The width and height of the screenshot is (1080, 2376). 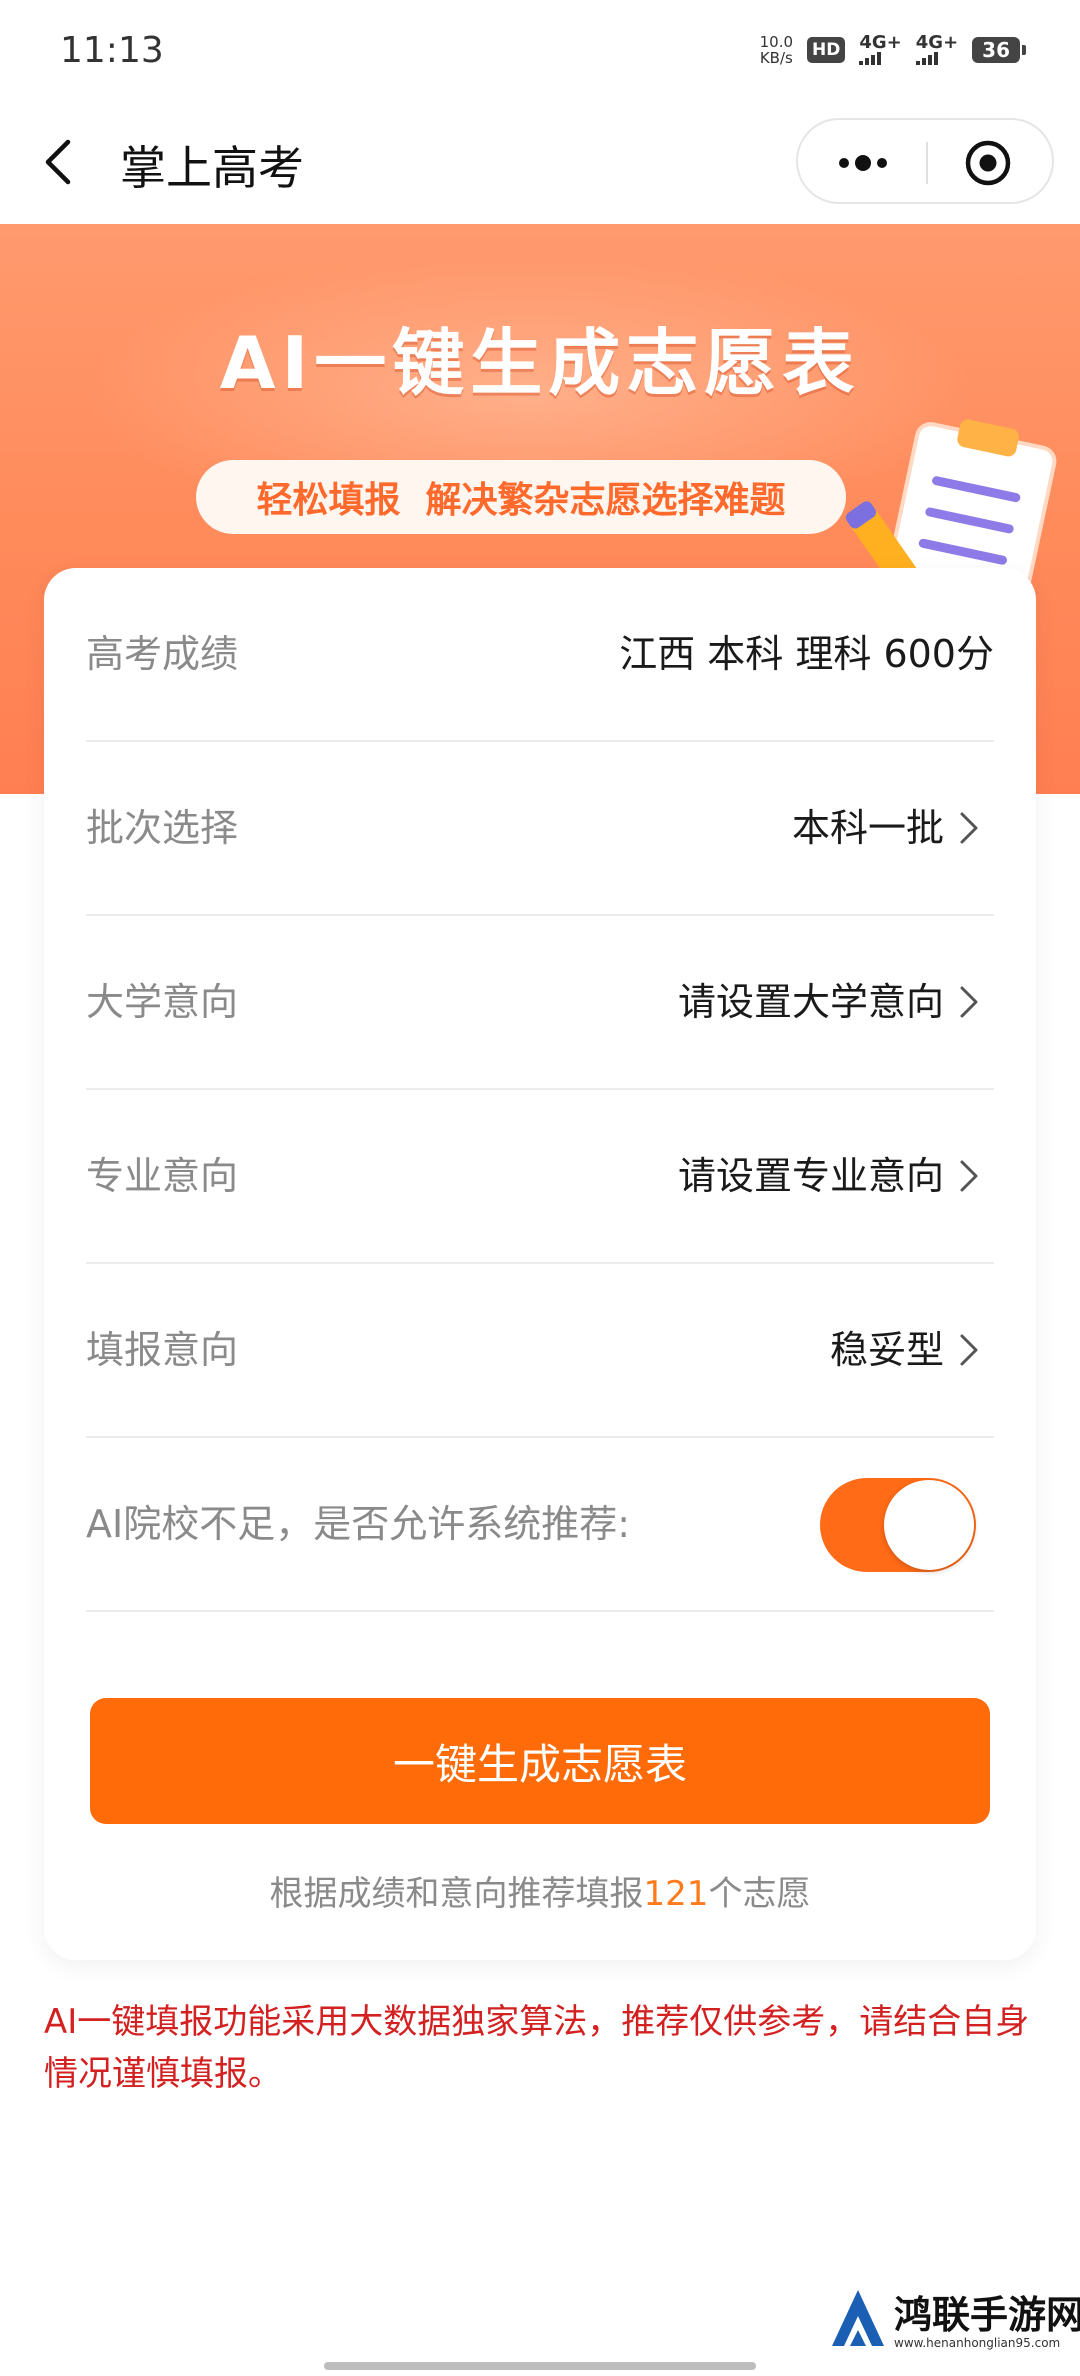 I want to click on form-row-score: 高考成绩 江西 本科 理科 600分, so click(x=540, y=655).